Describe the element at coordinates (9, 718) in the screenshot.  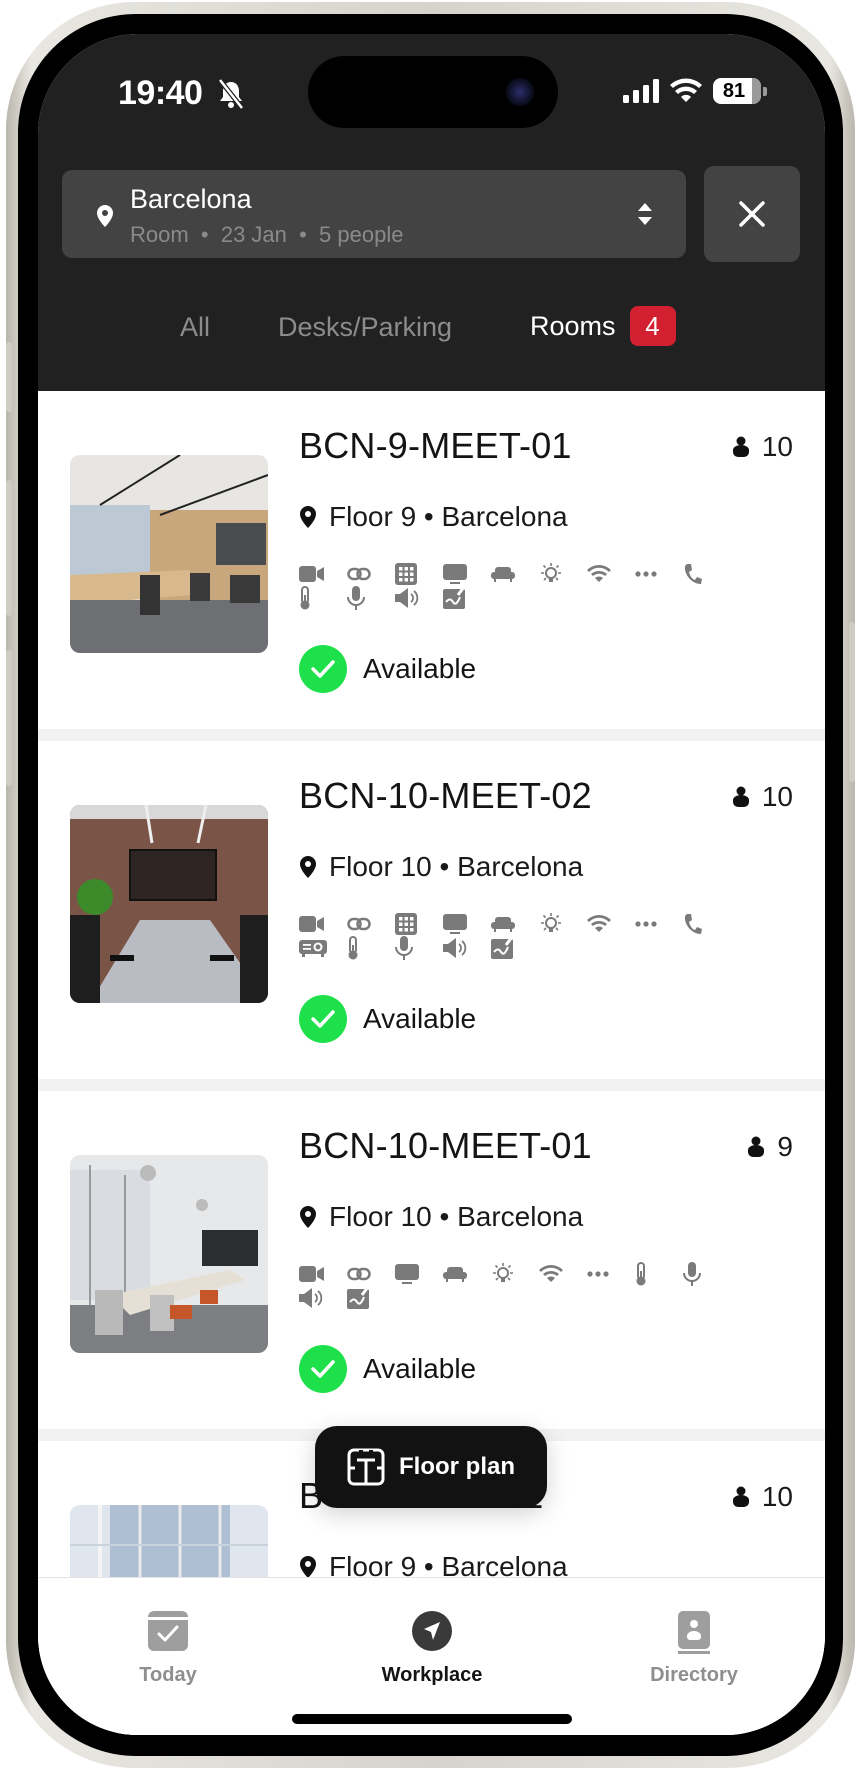
I see `volume-down-button` at that location.